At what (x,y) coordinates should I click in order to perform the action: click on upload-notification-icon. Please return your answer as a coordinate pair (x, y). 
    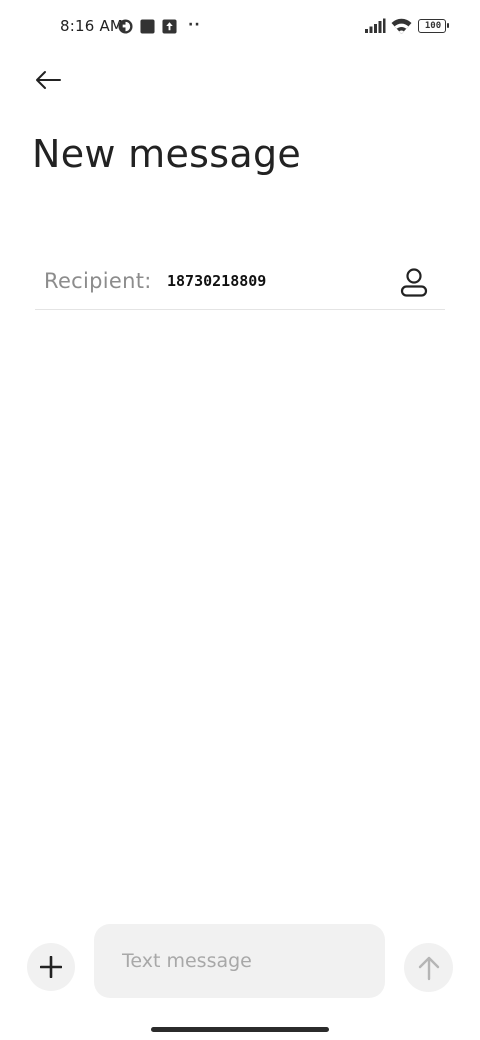
    Looking at the image, I should click on (169, 26).